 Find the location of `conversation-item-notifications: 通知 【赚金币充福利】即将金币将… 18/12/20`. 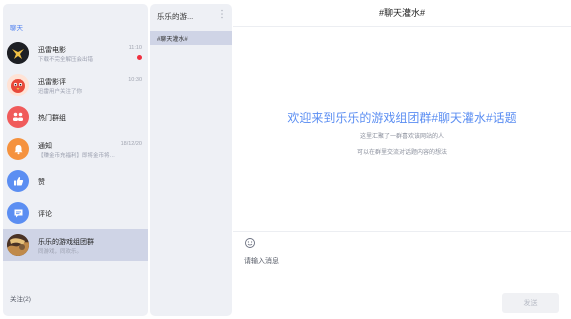

conversation-item-notifications: 通知 【赚金币充福利】即将金币将… 18/12/20 is located at coordinates (75, 149).